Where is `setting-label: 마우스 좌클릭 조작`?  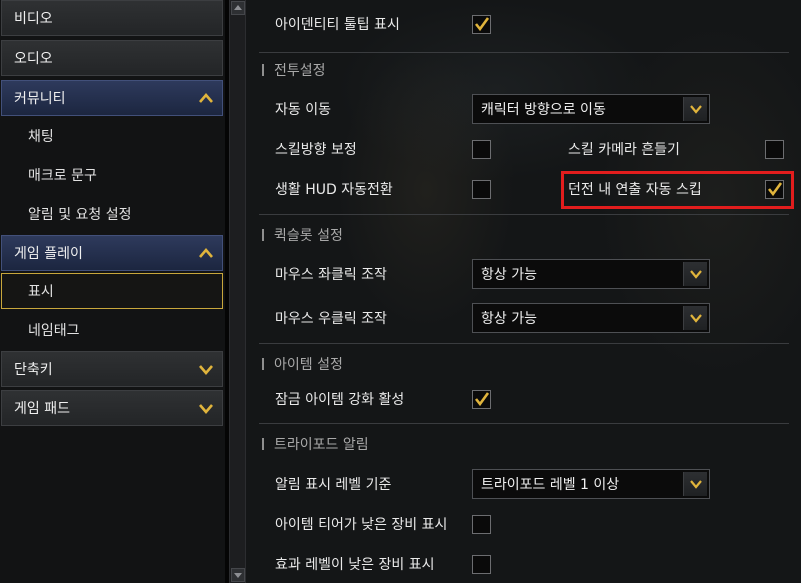
setting-label: 마우스 좌클릭 조작 is located at coordinates (331, 275).